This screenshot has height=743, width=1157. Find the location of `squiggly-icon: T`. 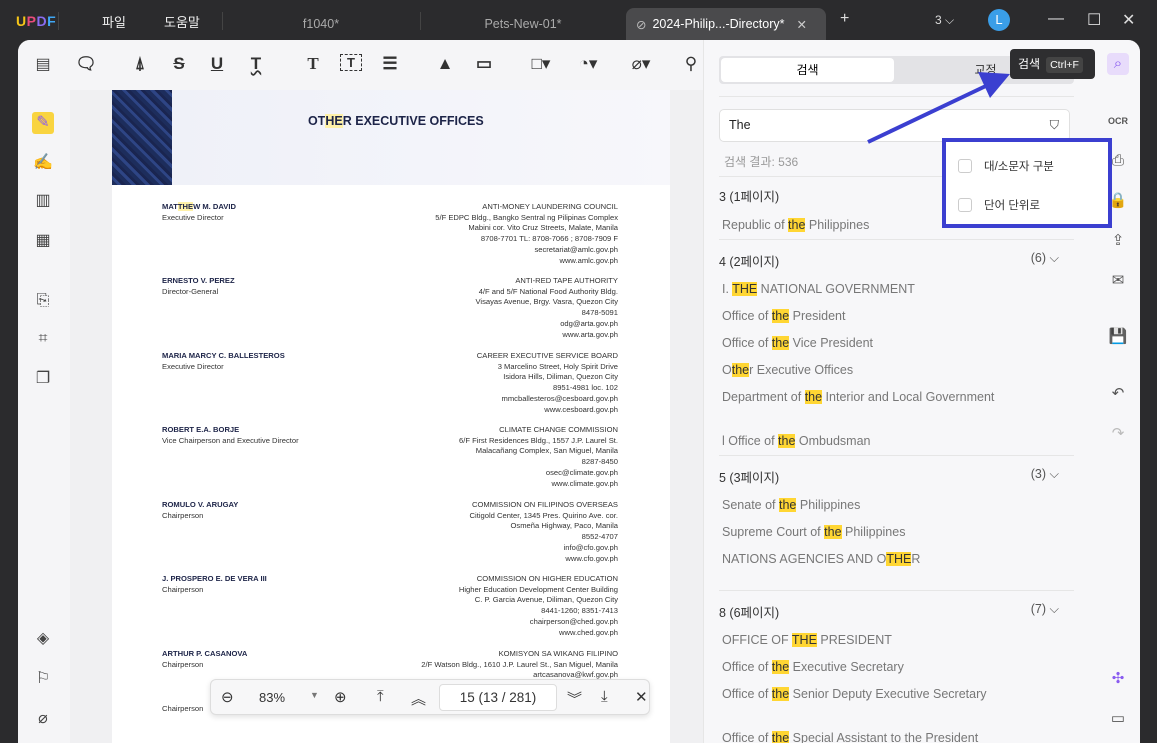

squiggly-icon: T is located at coordinates (256, 64).